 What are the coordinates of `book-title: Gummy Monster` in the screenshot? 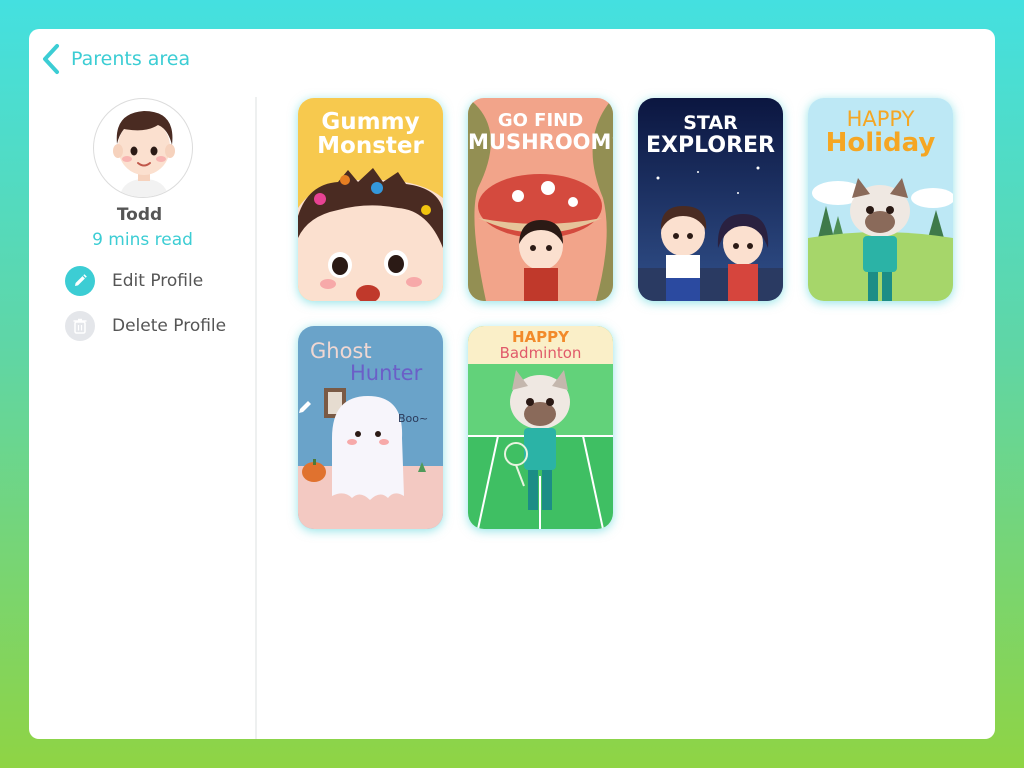 It's located at (370, 134).